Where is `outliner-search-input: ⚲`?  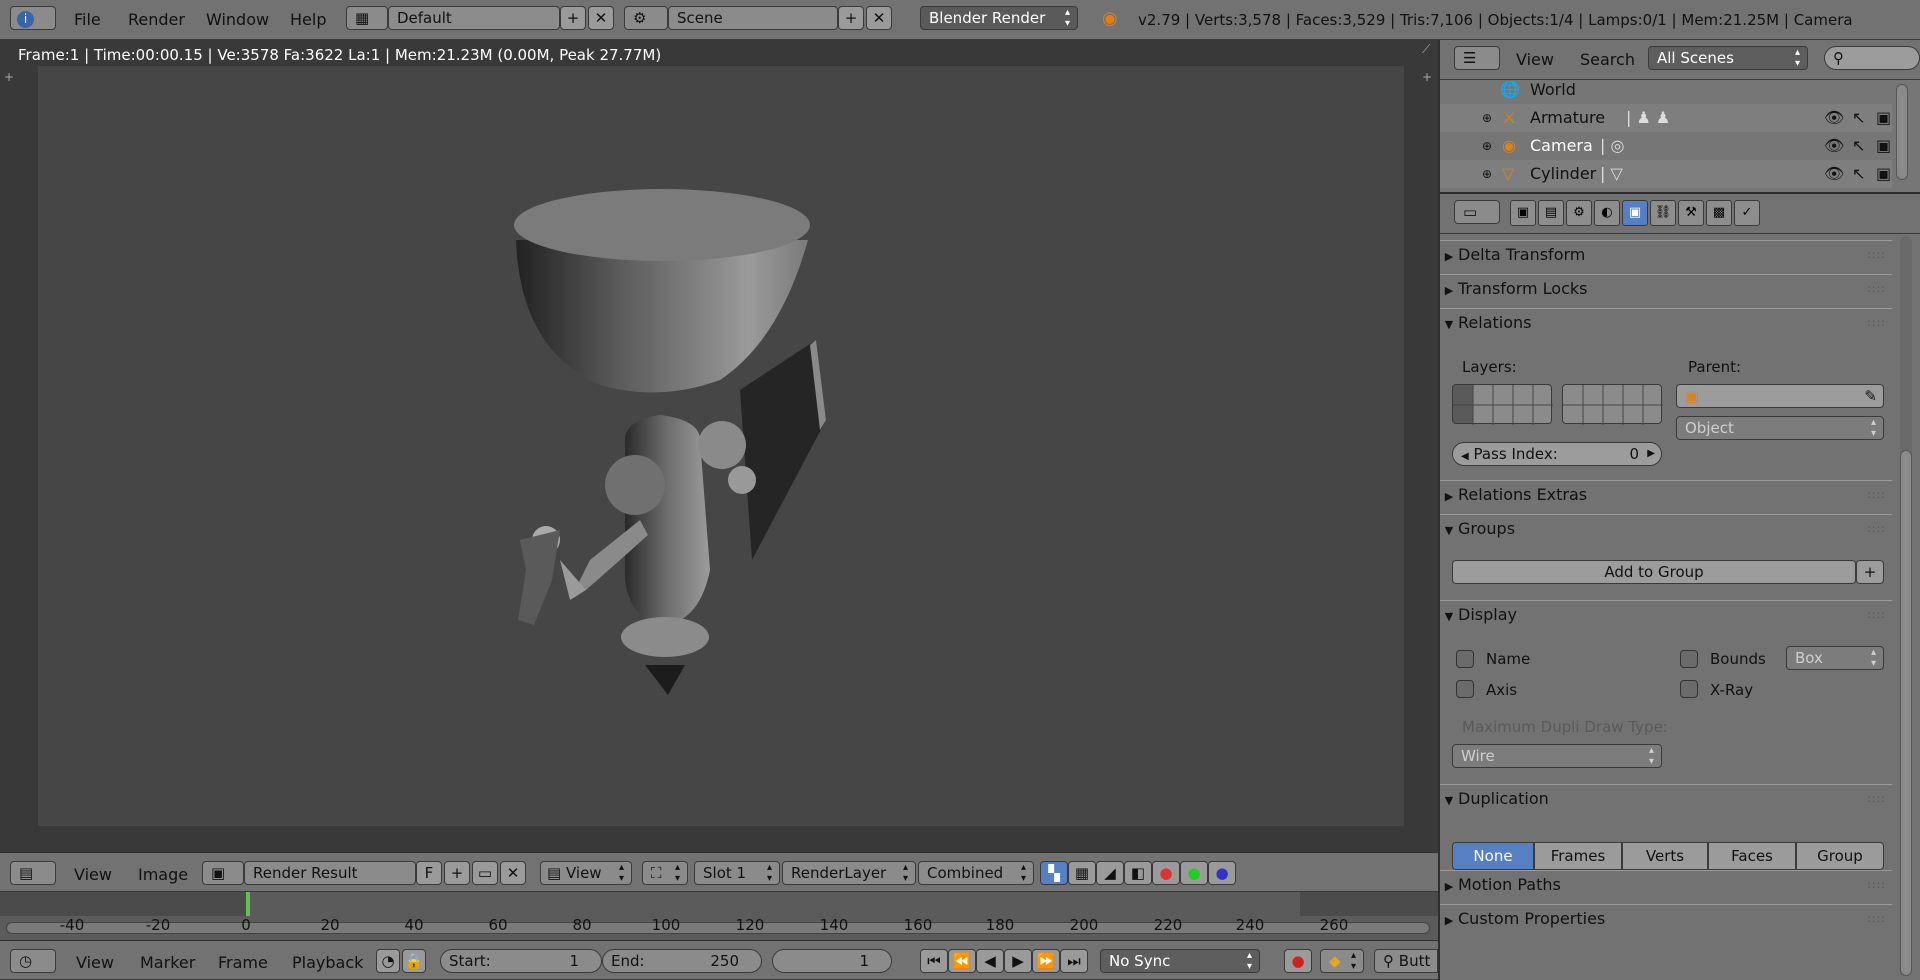
outliner-search-input: ⚲ is located at coordinates (1872, 58).